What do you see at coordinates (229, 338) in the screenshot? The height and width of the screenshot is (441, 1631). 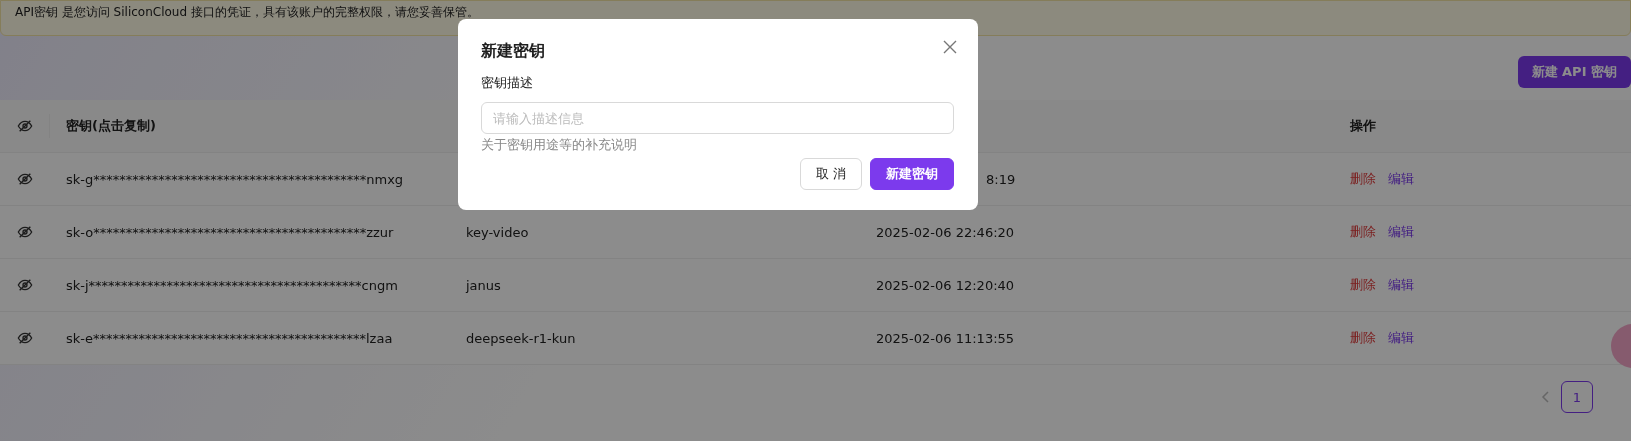 I see `key-cell: sk-e******************************************lzaa` at bounding box center [229, 338].